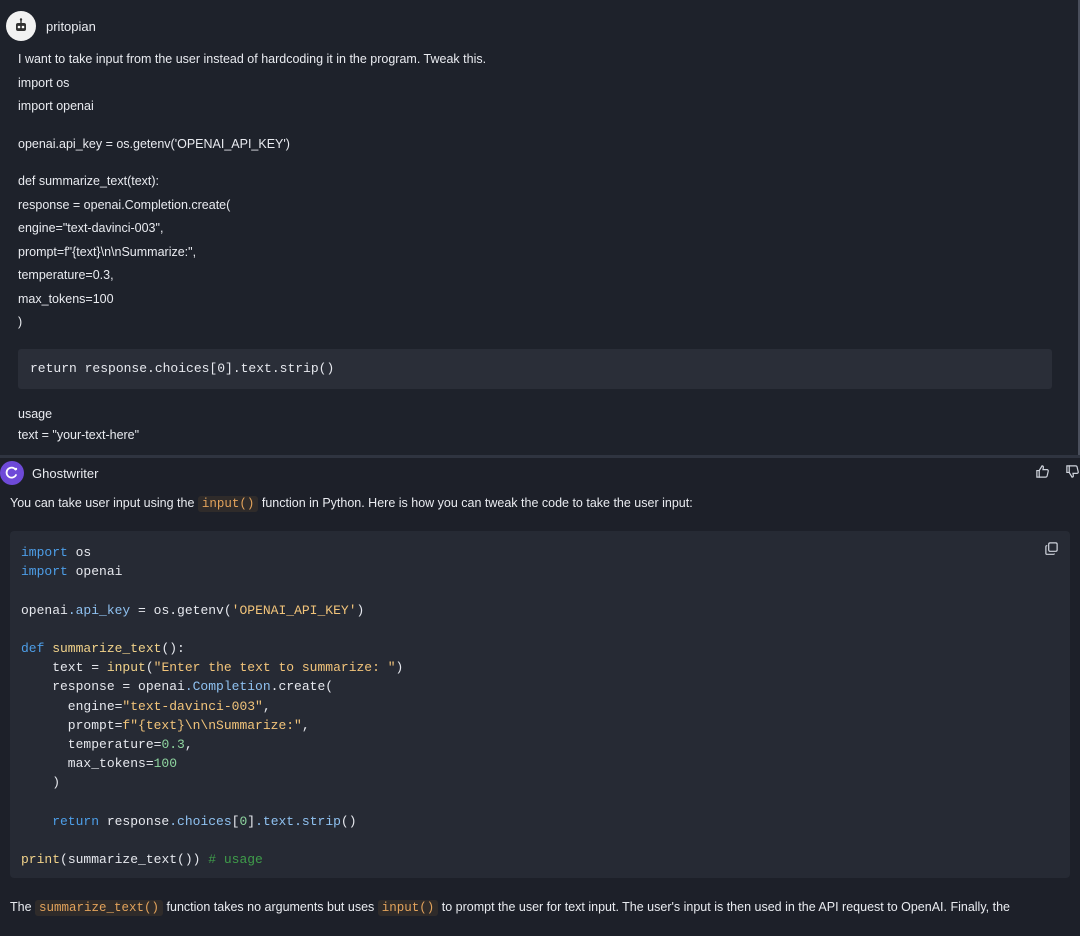  Describe the element at coordinates (79, 435) in the screenshot. I see `message-line: text = "your-text-here"` at that location.